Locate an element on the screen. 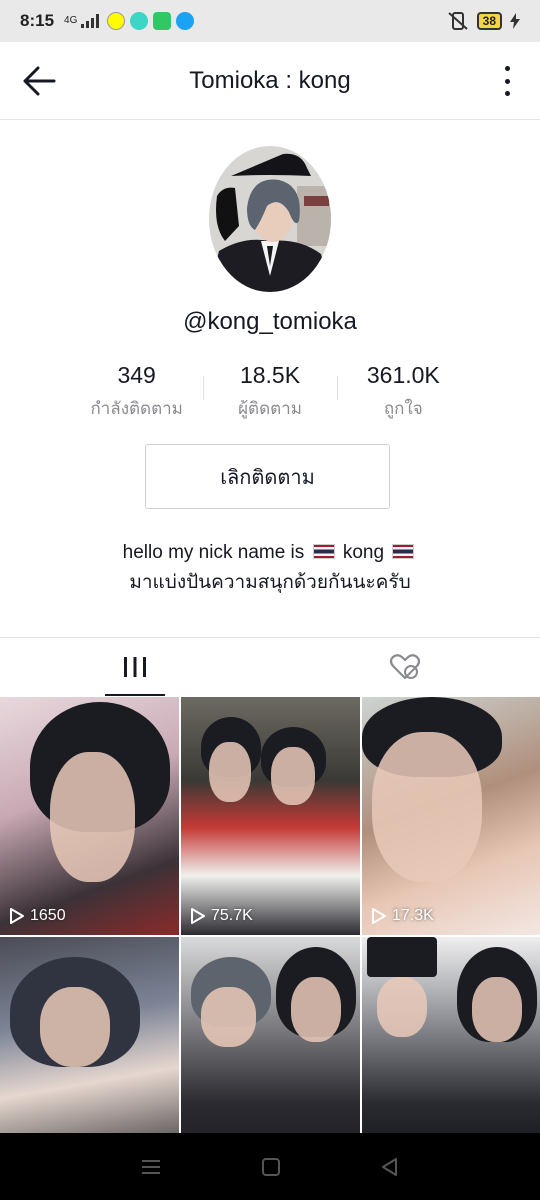  liked-hidden-icon is located at coordinates (405, 667).